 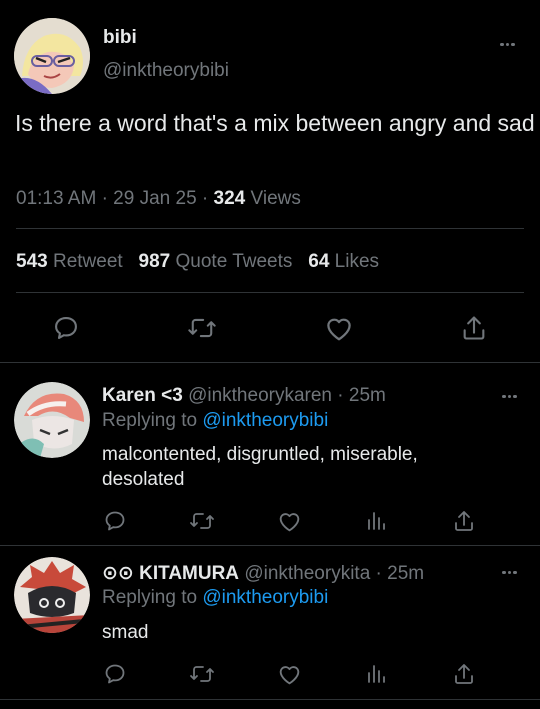 What do you see at coordinates (170, 573) in the screenshot?
I see `reply-display-name: ⊙⊙ KITAMURA` at bounding box center [170, 573].